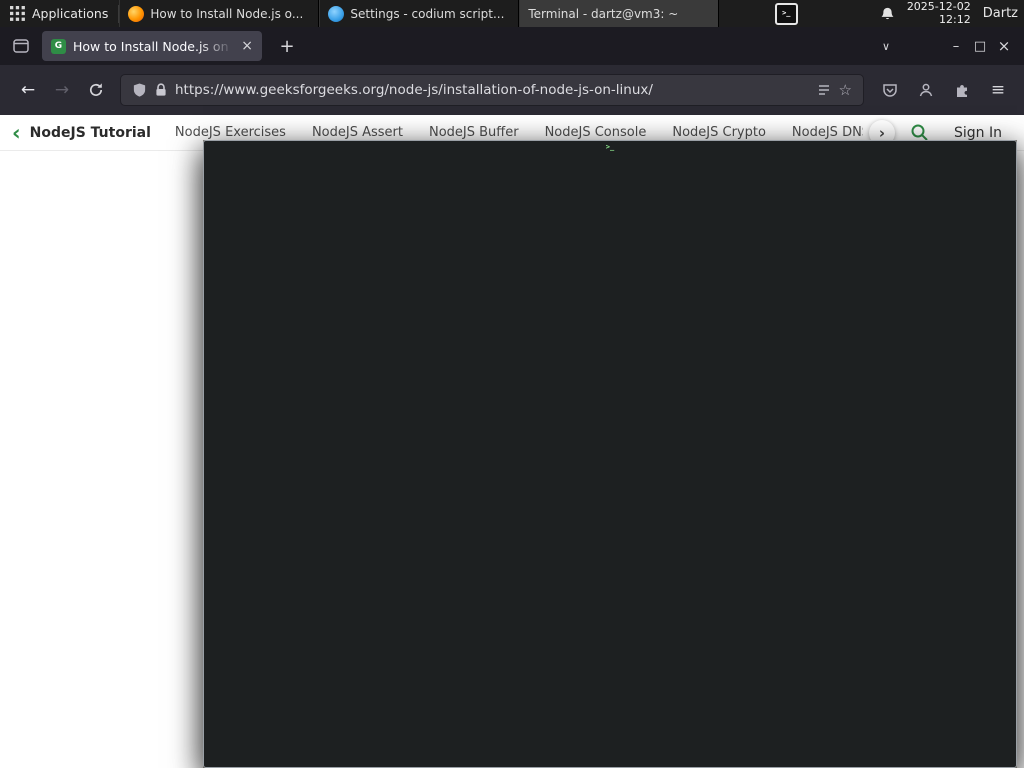  Describe the element at coordinates (719, 132) in the screenshot. I see `nav-item: NodeJS Crypto` at that location.